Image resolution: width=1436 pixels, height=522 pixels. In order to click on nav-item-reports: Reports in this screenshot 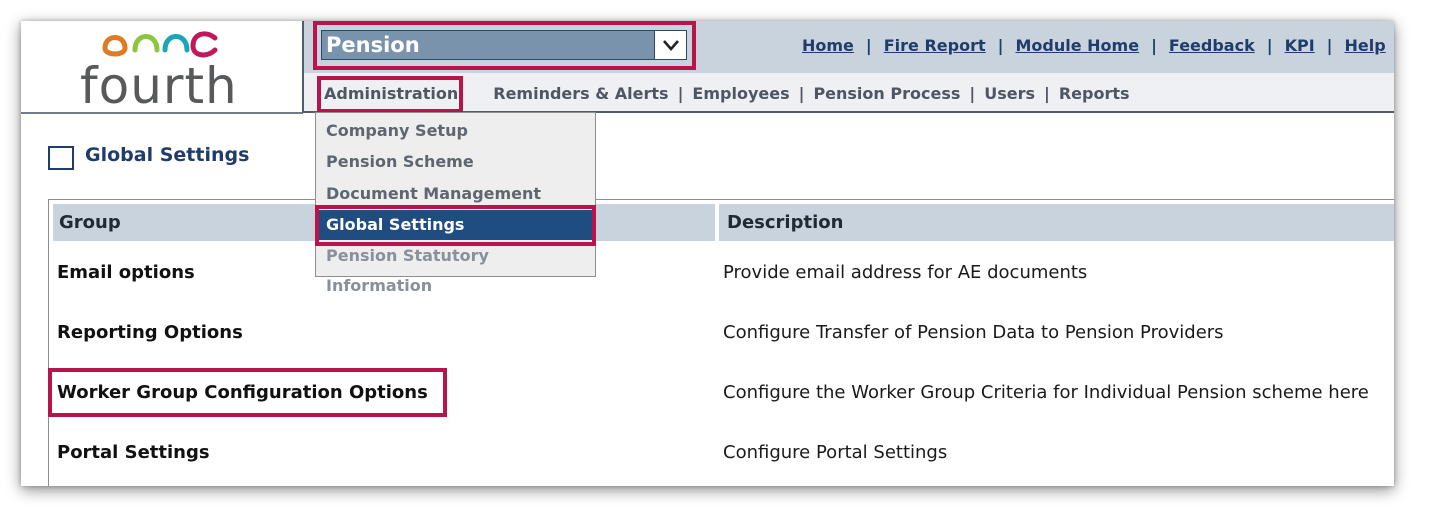, I will do `click(1094, 93)`.